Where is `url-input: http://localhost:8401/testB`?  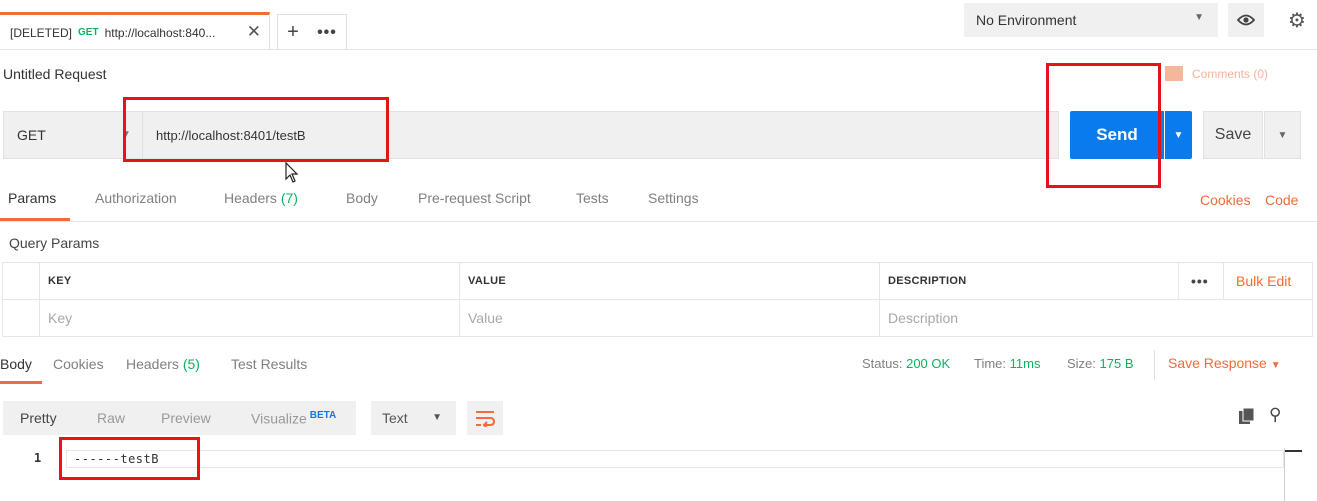
url-input: http://localhost:8401/testB is located at coordinates (601, 135).